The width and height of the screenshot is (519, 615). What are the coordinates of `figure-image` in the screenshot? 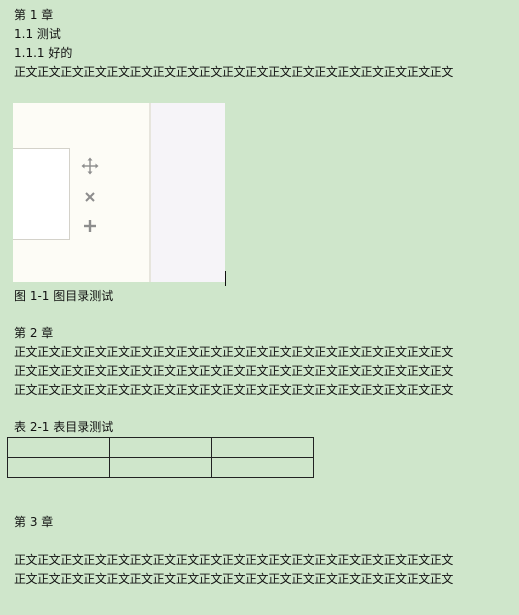 It's located at (119, 192).